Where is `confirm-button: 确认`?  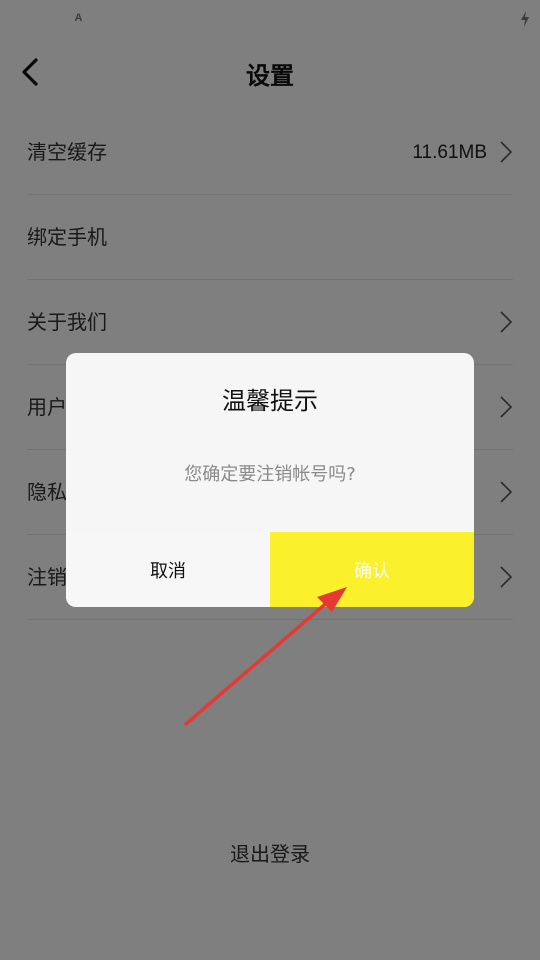 confirm-button: 确认 is located at coordinates (372, 569).